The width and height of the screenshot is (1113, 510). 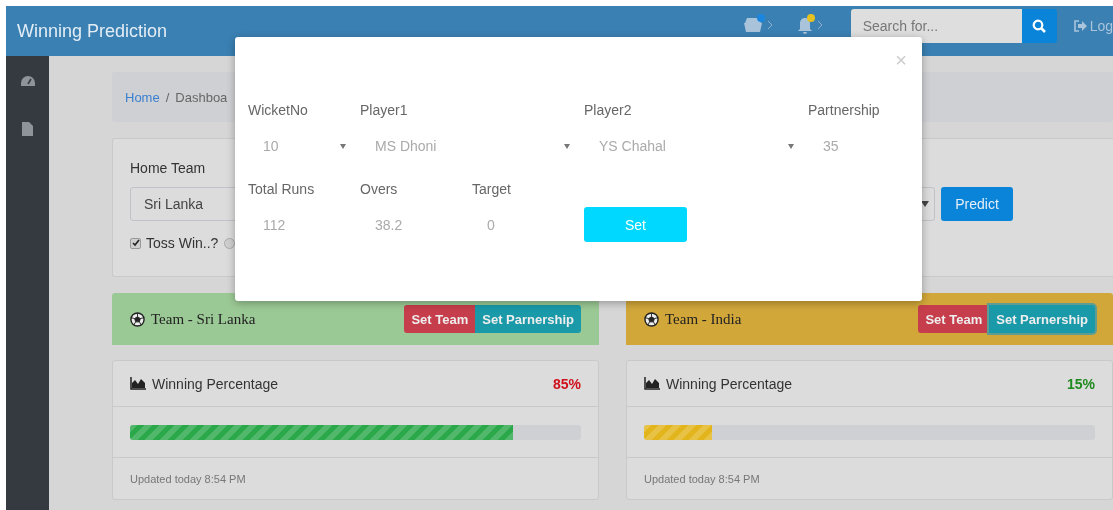 I want to click on input-field: 38.2, so click(x=416, y=225).